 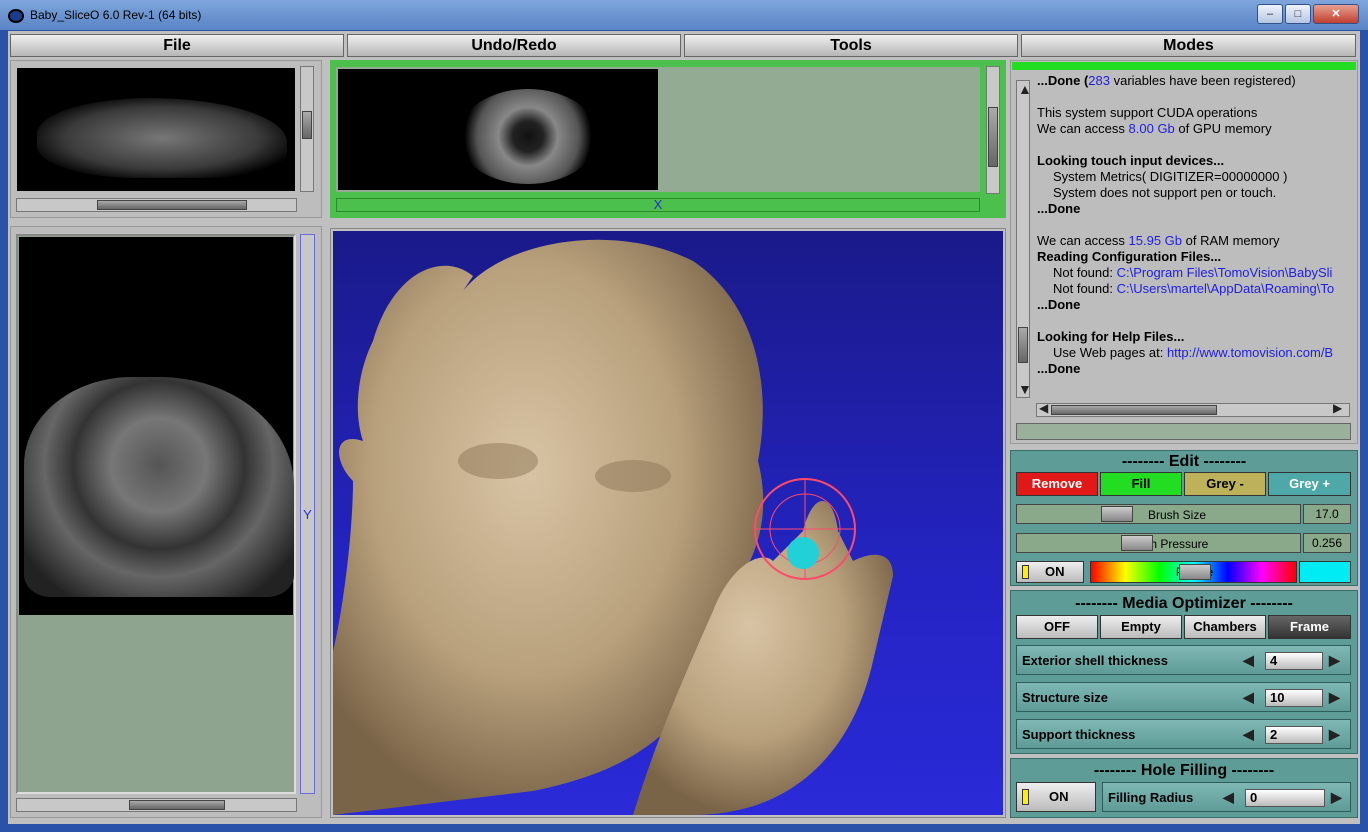 I want to click on optimizer-empty-button: Empty, so click(x=1141, y=627).